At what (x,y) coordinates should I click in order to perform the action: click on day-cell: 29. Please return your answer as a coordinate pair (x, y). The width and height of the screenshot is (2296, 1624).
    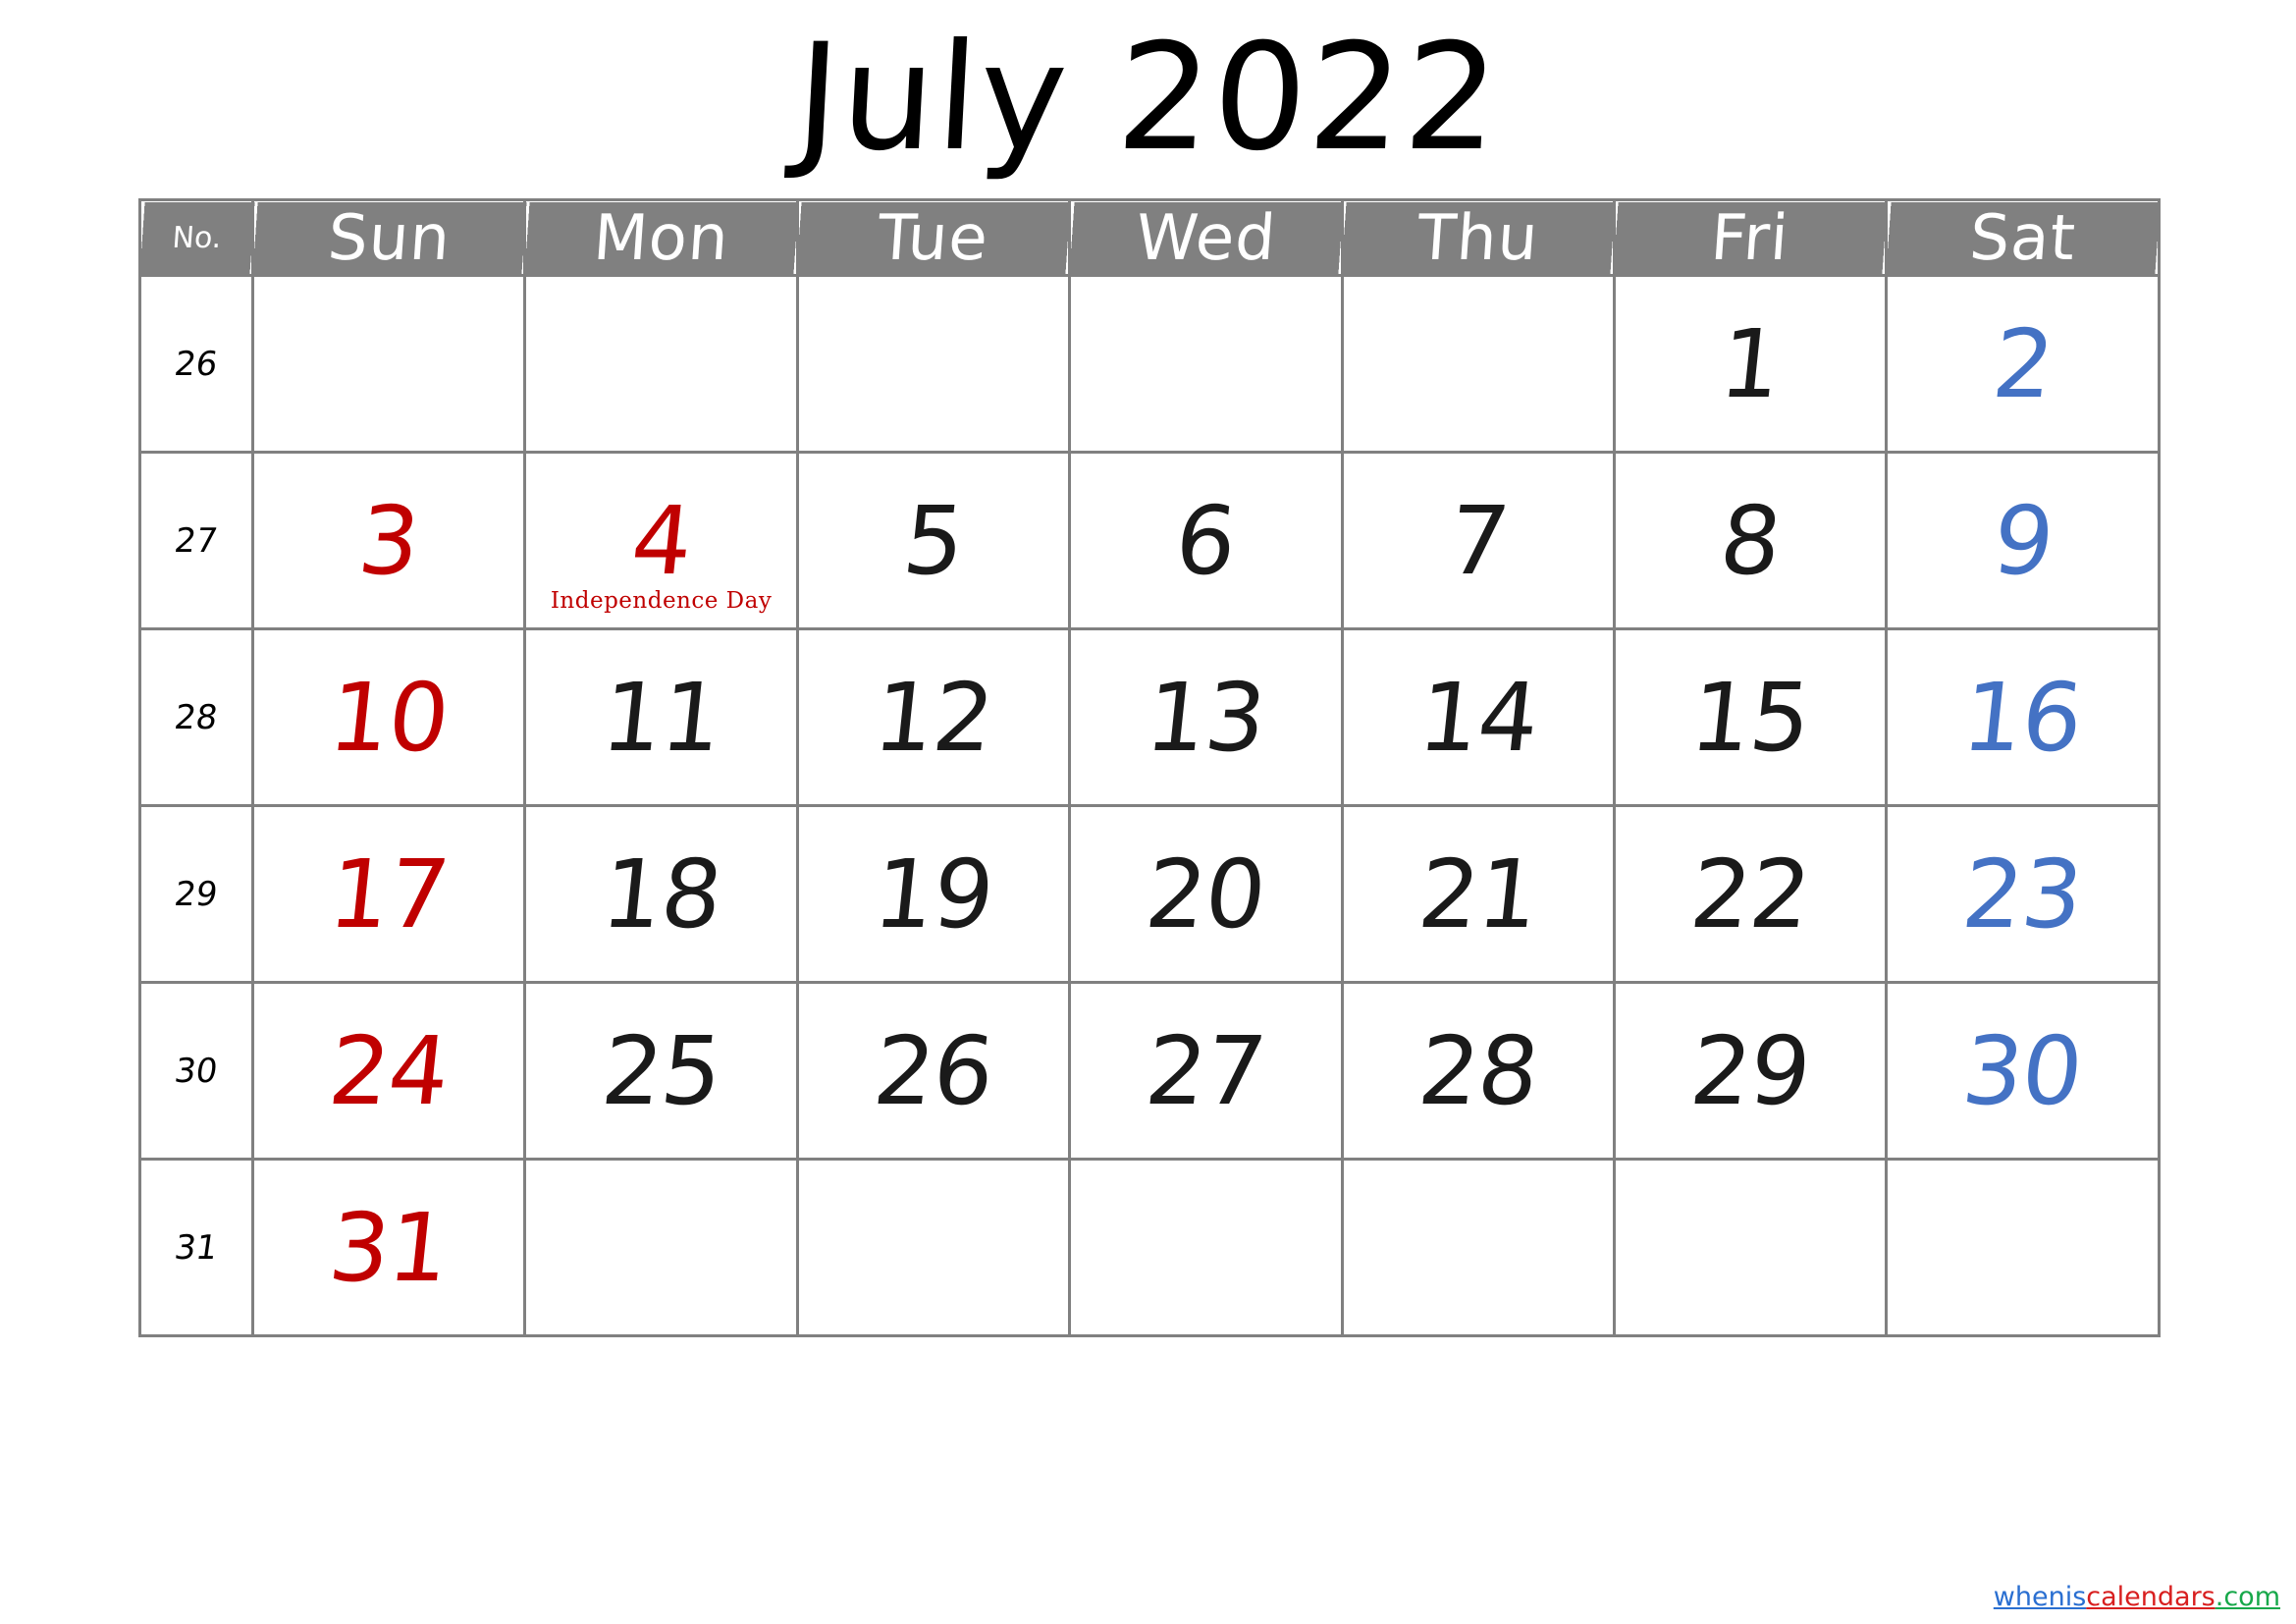
    Looking at the image, I should click on (1750, 1071).